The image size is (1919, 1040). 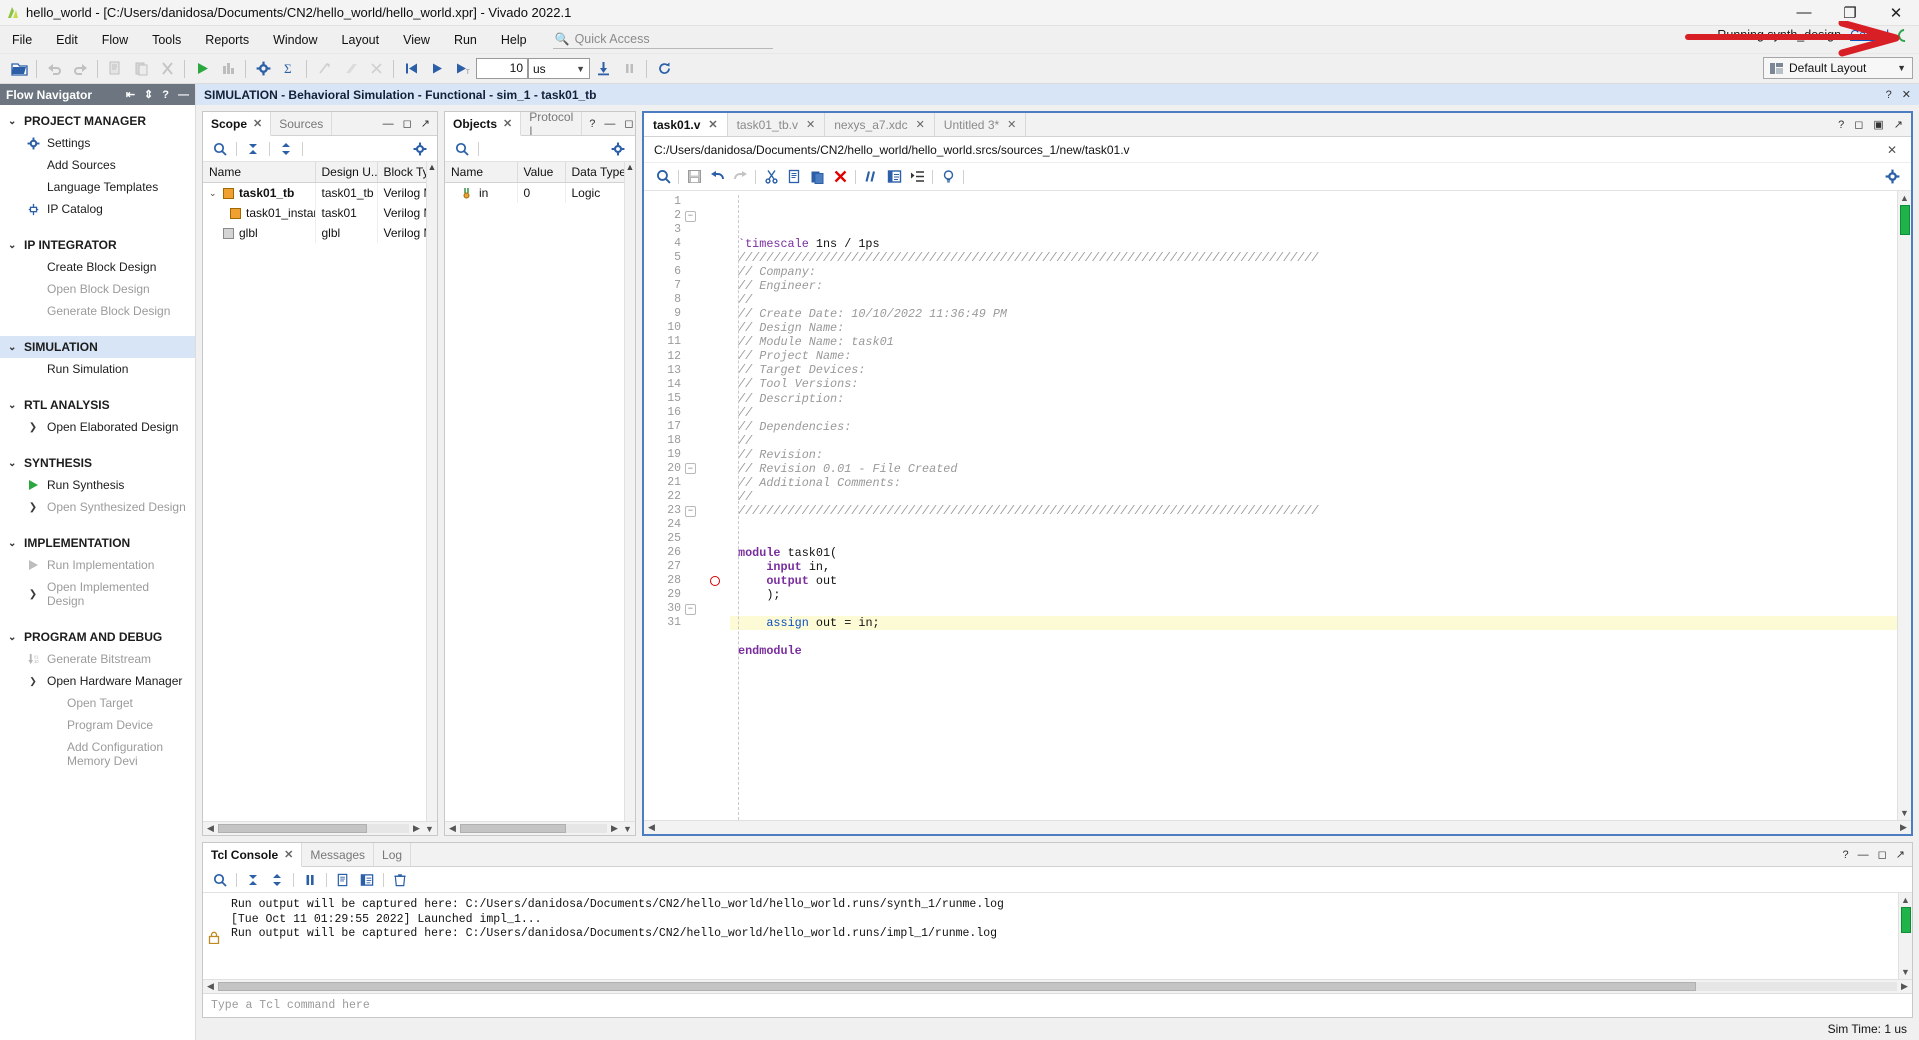 What do you see at coordinates (97, 725) in the screenshot?
I see `flow-item-program-device: Program Device` at bounding box center [97, 725].